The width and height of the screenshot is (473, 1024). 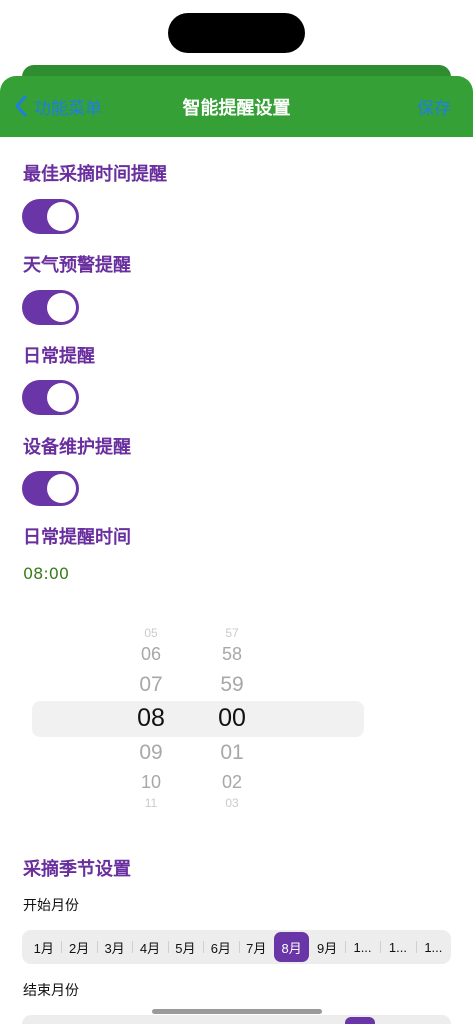 What do you see at coordinates (77, 265) in the screenshot?
I see `weather-warning-reminder-label: 天气预警提醒` at bounding box center [77, 265].